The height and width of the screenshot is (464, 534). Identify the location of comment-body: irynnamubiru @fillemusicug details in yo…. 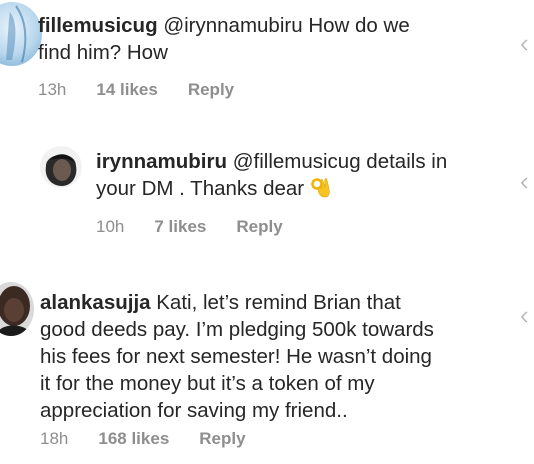
(295, 175).